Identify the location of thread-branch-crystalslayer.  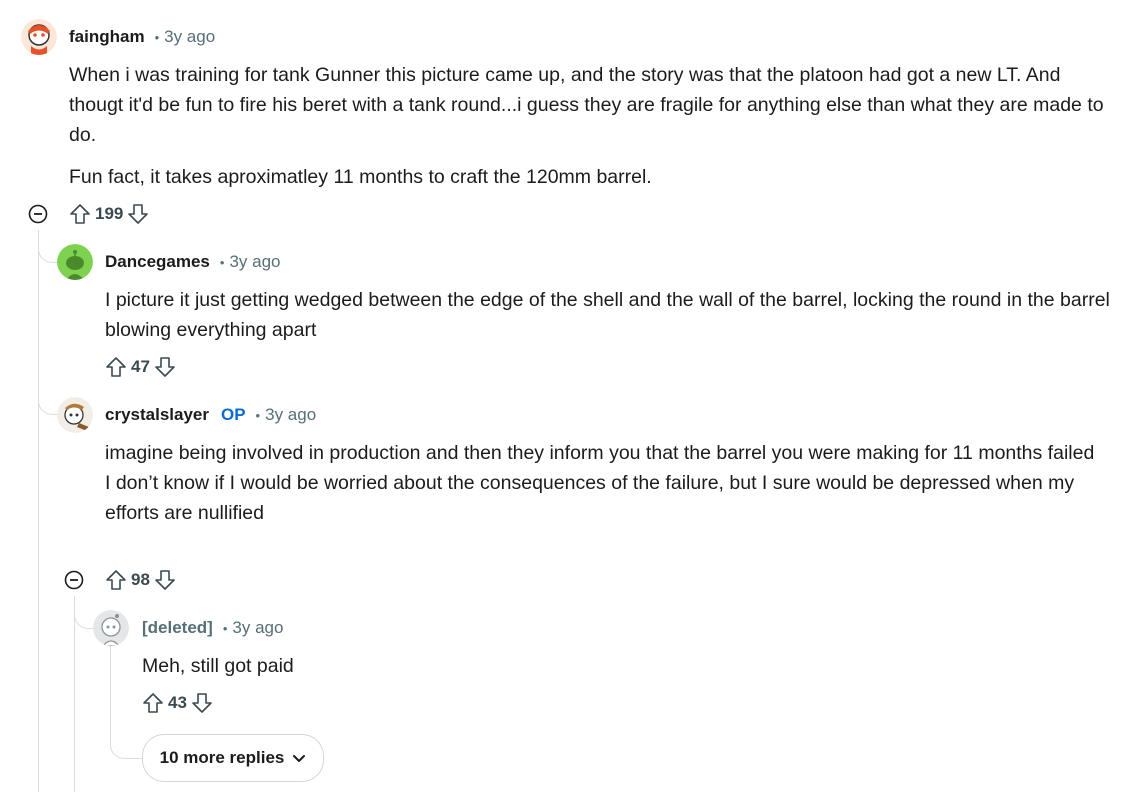
(48, 397).